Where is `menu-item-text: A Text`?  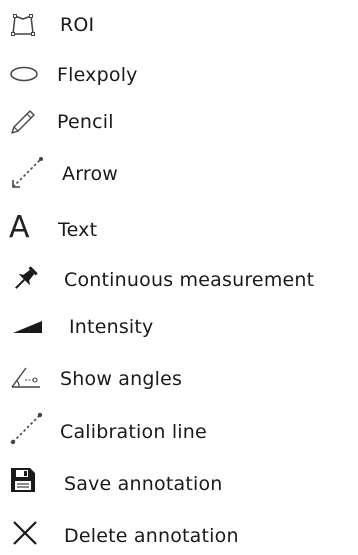 menu-item-text: A Text is located at coordinates (179, 228).